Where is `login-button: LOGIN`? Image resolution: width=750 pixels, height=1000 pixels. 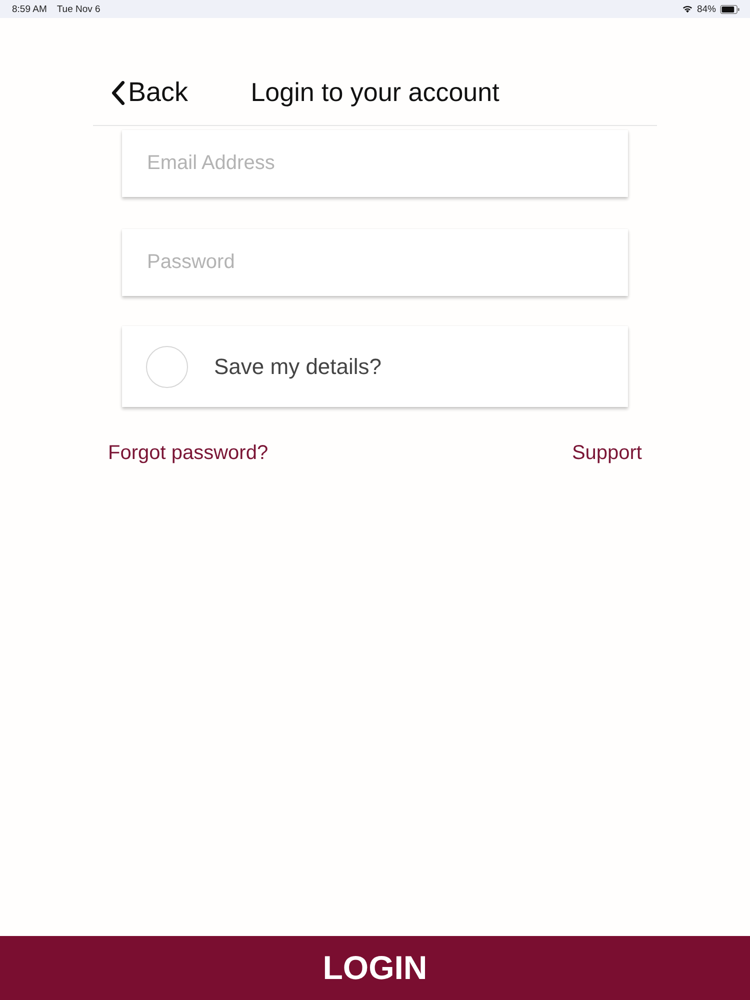
login-button: LOGIN is located at coordinates (375, 968).